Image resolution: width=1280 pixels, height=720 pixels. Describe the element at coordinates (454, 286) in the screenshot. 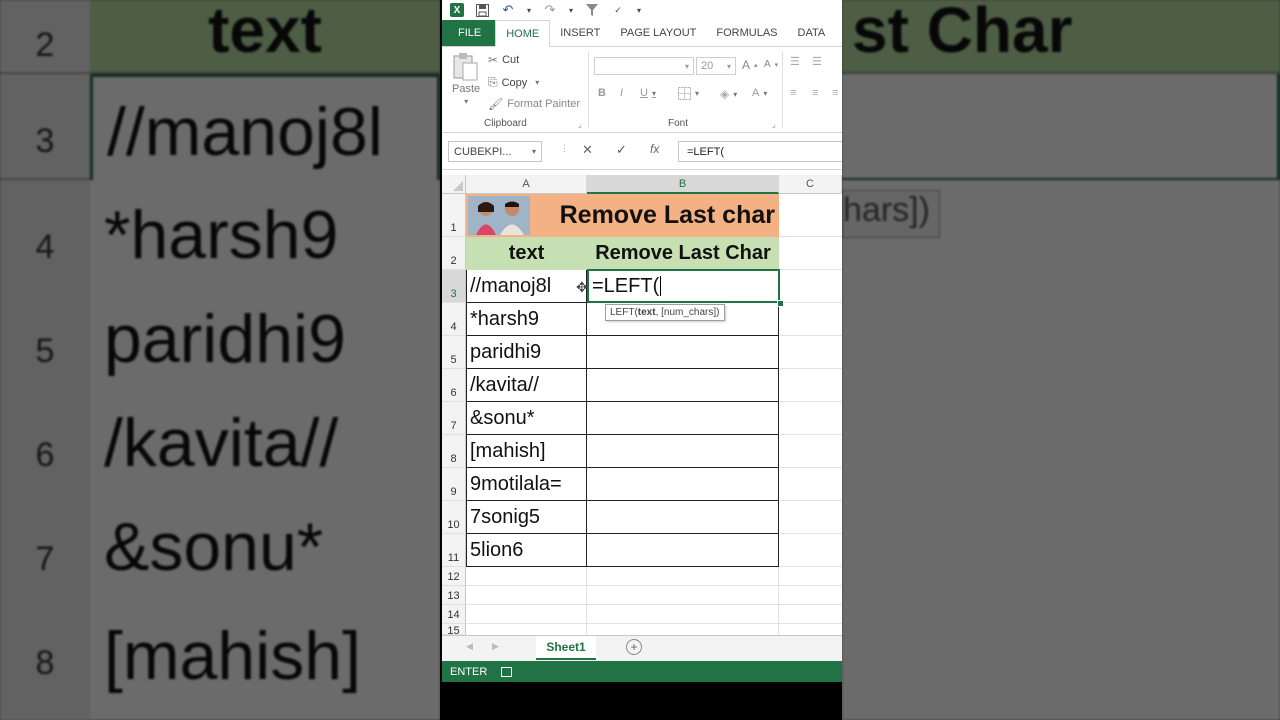

I see `row-header-3: 3` at that location.